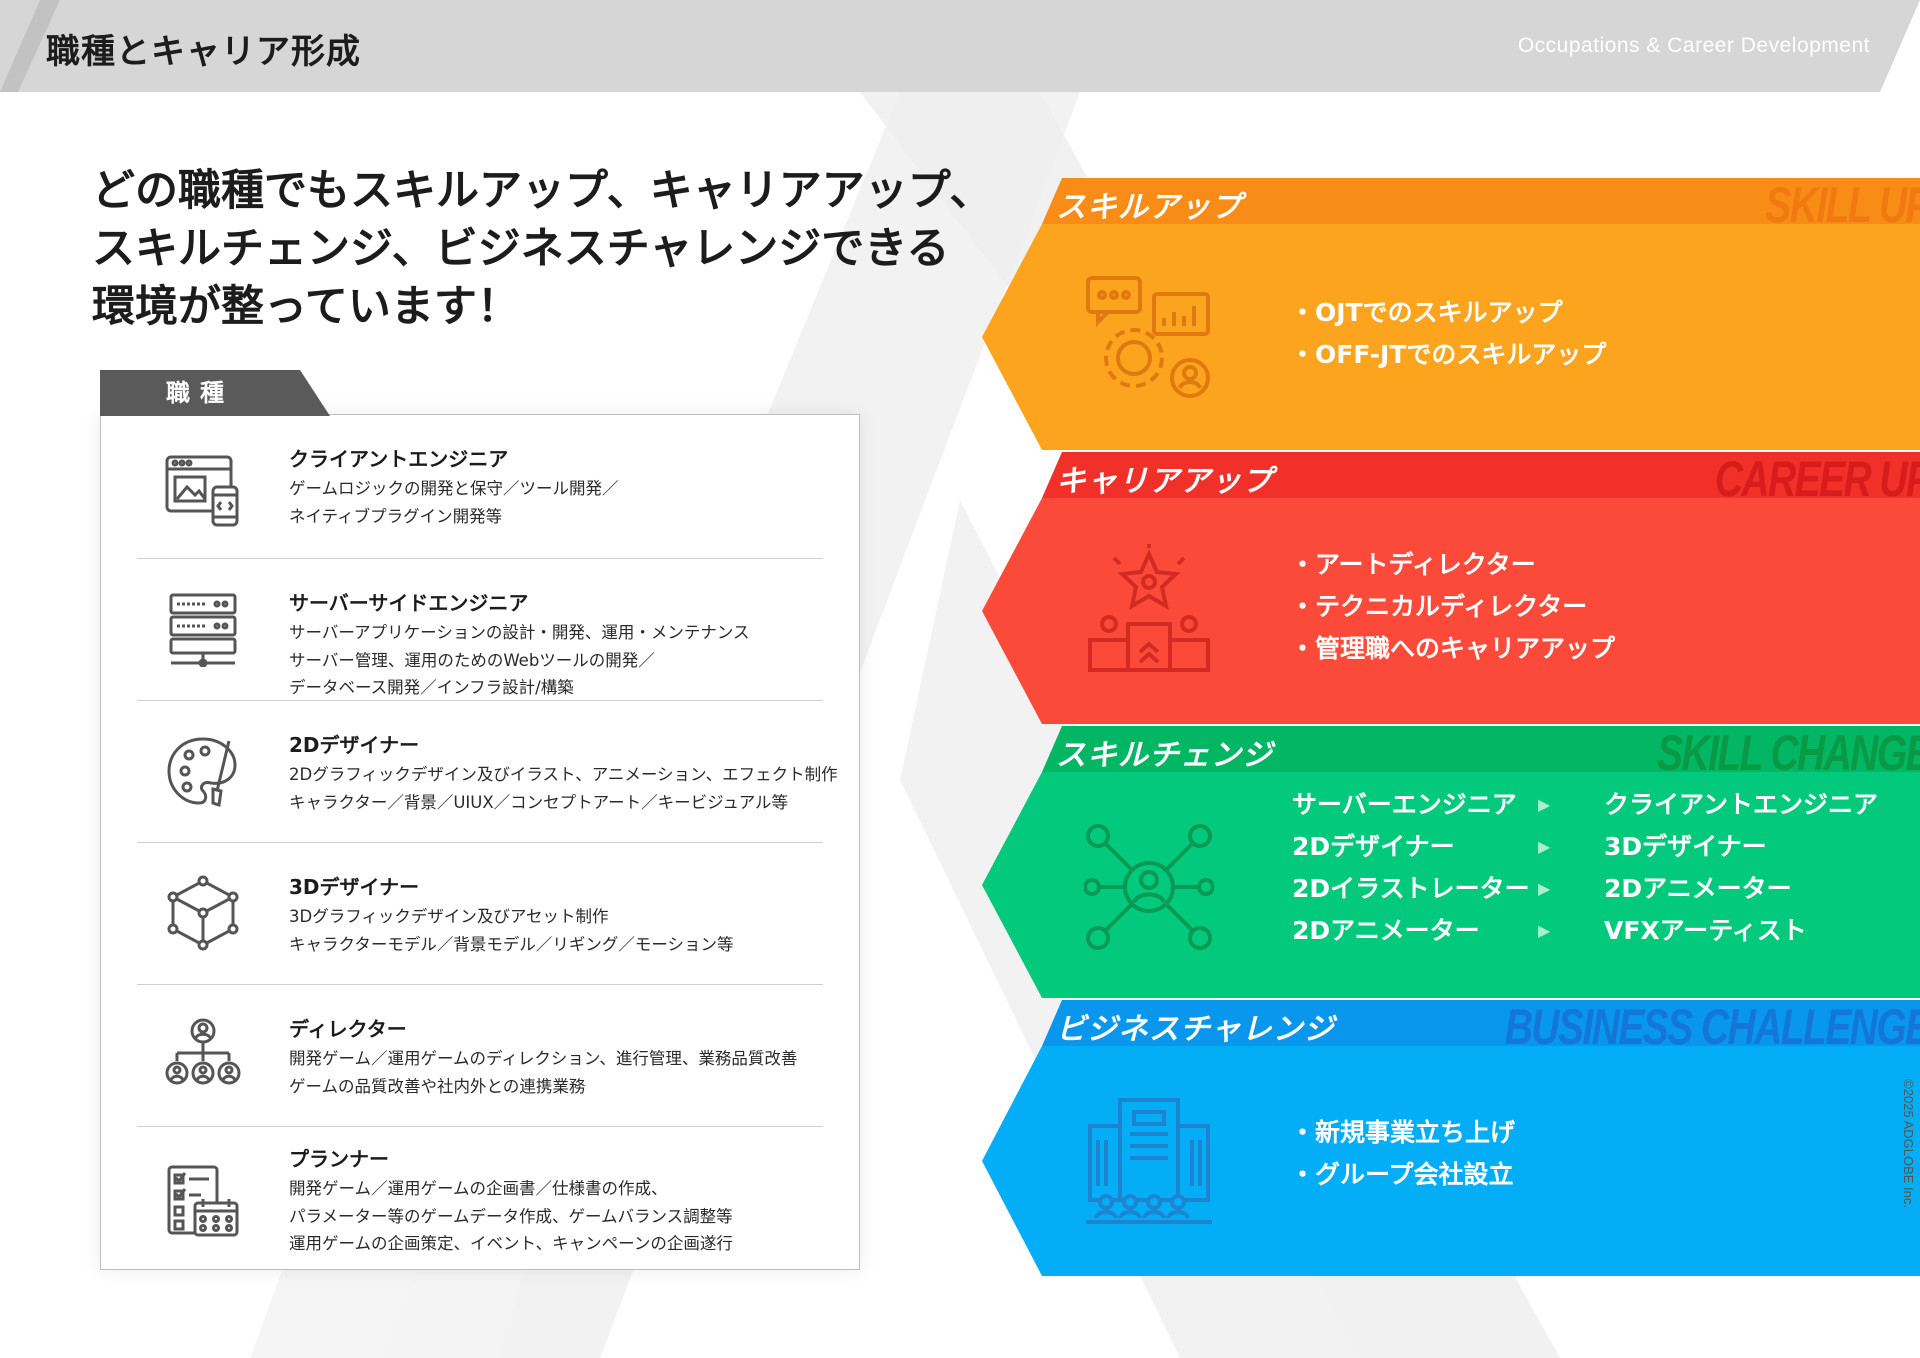  What do you see at coordinates (1788, 753) in the screenshot?
I see `skill-change-english-label: SKILL CHANGE` at bounding box center [1788, 753].